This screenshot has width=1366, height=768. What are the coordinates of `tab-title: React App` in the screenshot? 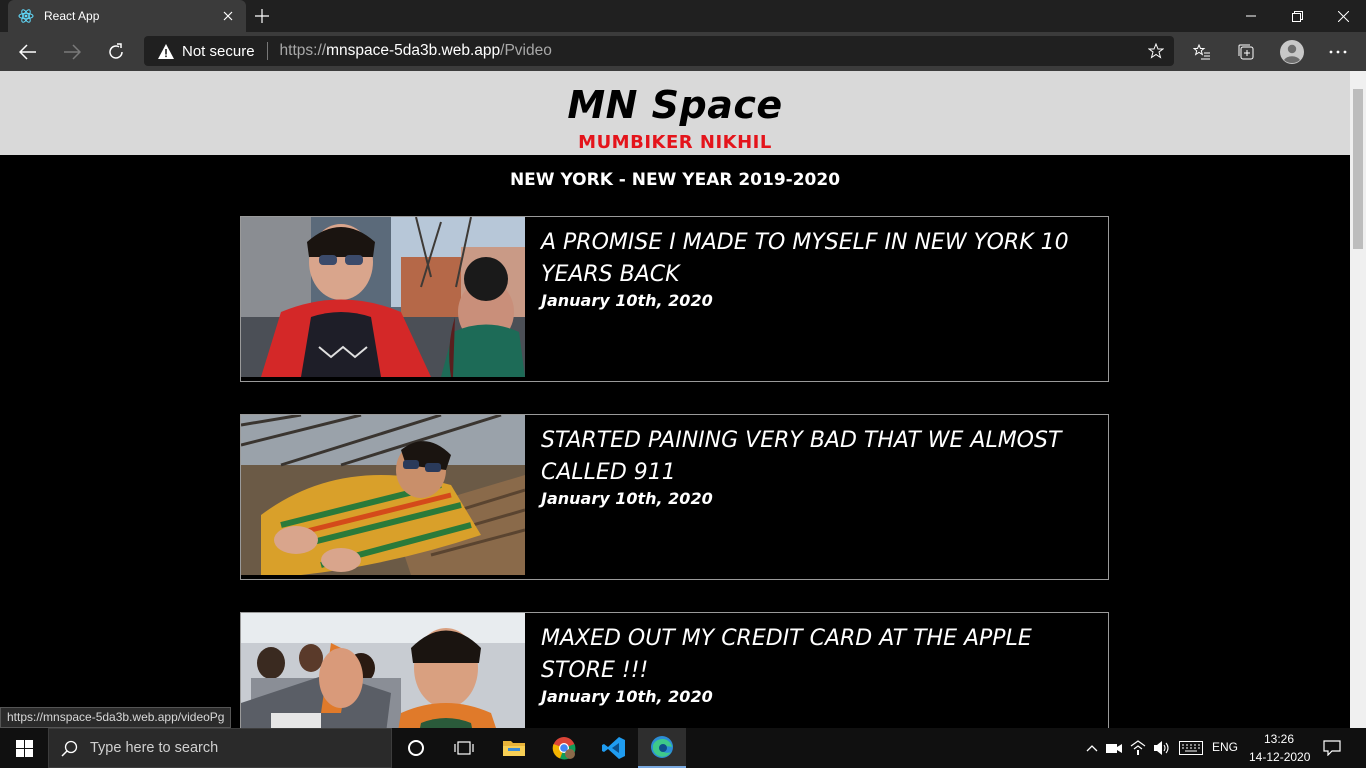 It's located at (72, 16).